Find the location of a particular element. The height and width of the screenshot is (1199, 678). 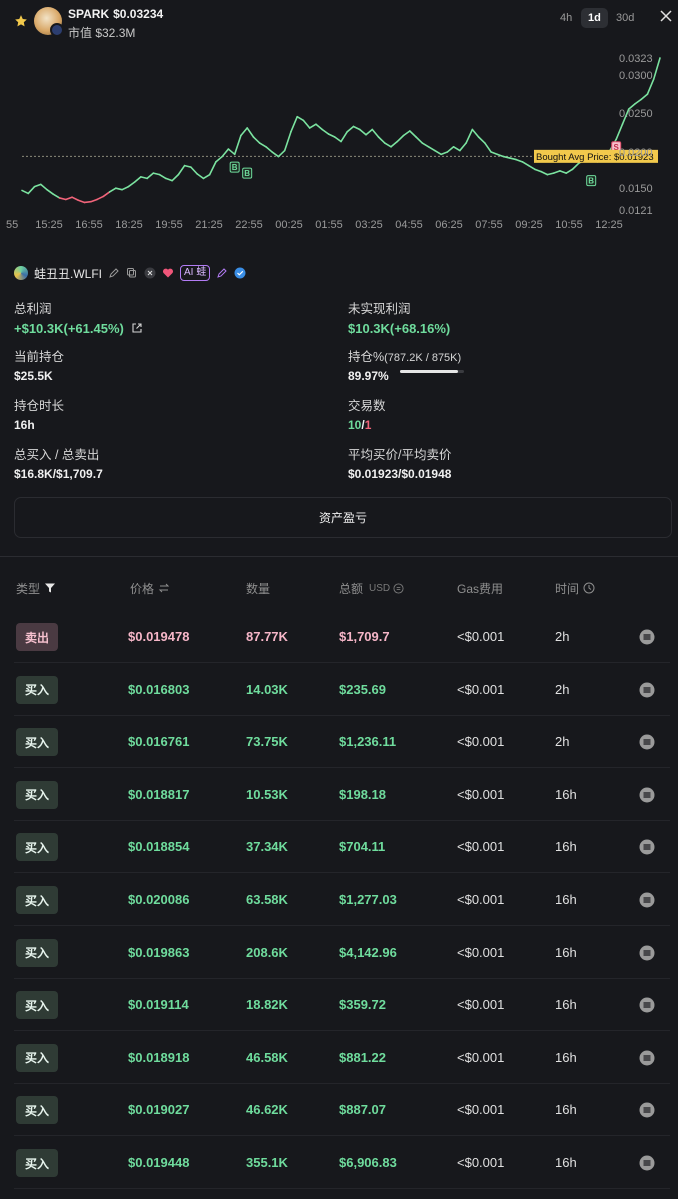

external-link-icon is located at coordinates (137, 328).